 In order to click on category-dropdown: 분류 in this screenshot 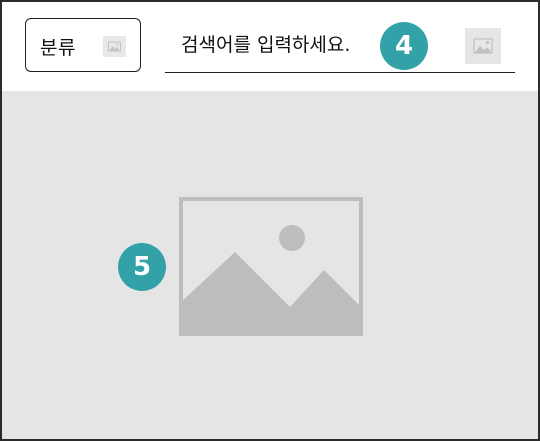, I will do `click(83, 45)`.